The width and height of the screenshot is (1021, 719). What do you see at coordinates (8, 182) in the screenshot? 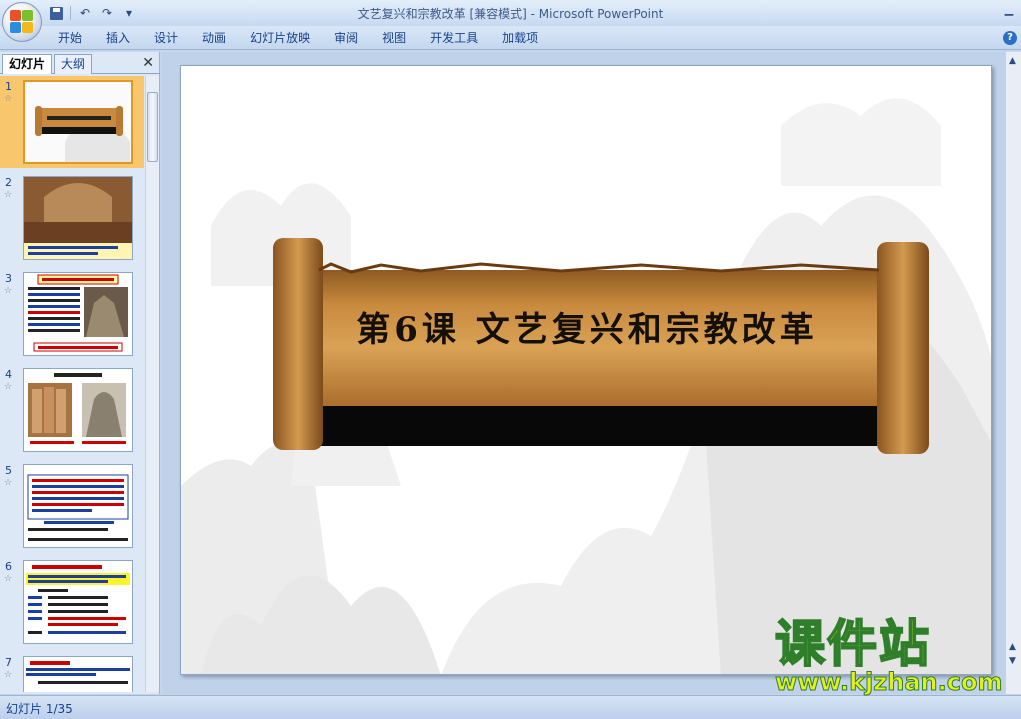
I see `thumbnail-number: 2` at bounding box center [8, 182].